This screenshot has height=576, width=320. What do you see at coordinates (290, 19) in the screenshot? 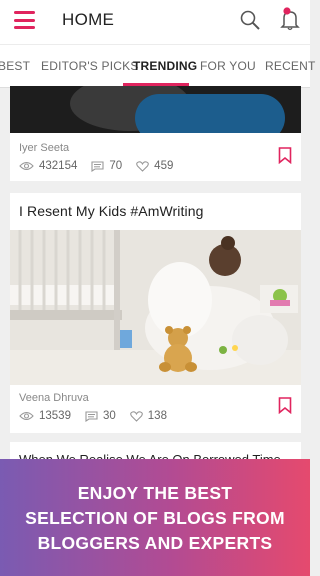
I see `notification-bell-icon` at bounding box center [290, 19].